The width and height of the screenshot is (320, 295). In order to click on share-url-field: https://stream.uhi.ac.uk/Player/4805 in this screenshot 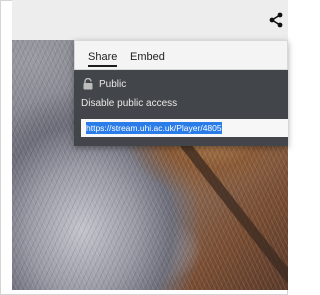, I will do `click(184, 128)`.